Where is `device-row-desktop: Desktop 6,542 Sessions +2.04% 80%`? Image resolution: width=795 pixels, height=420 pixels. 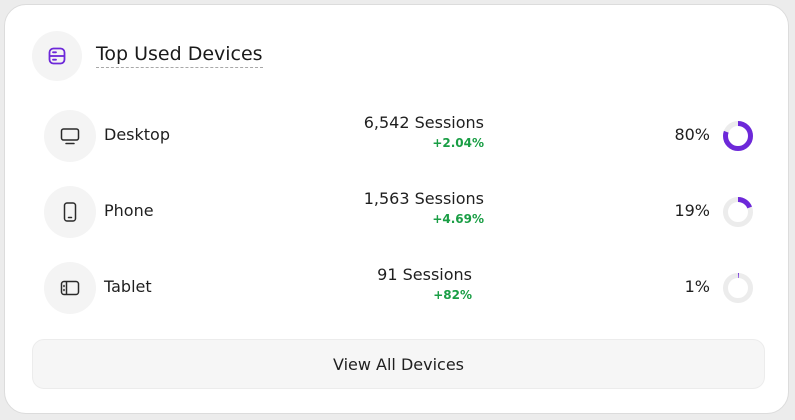
device-row-desktop: Desktop 6,542 Sessions +2.04% 80% is located at coordinates (399, 136).